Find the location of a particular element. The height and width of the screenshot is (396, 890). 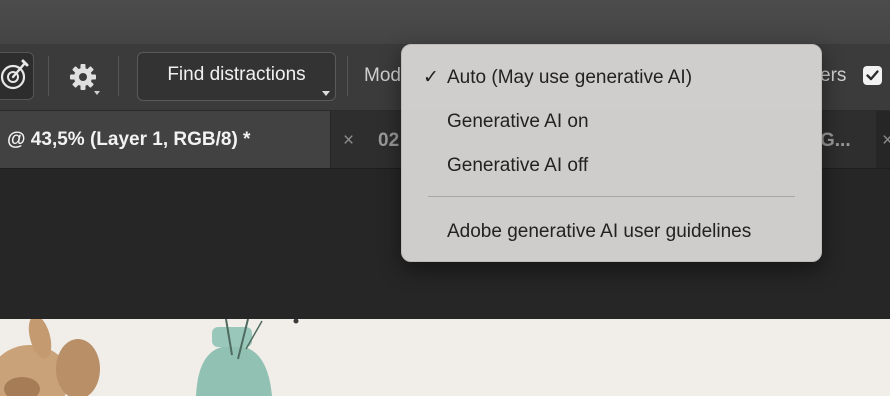

settings-button is located at coordinates (84, 78).